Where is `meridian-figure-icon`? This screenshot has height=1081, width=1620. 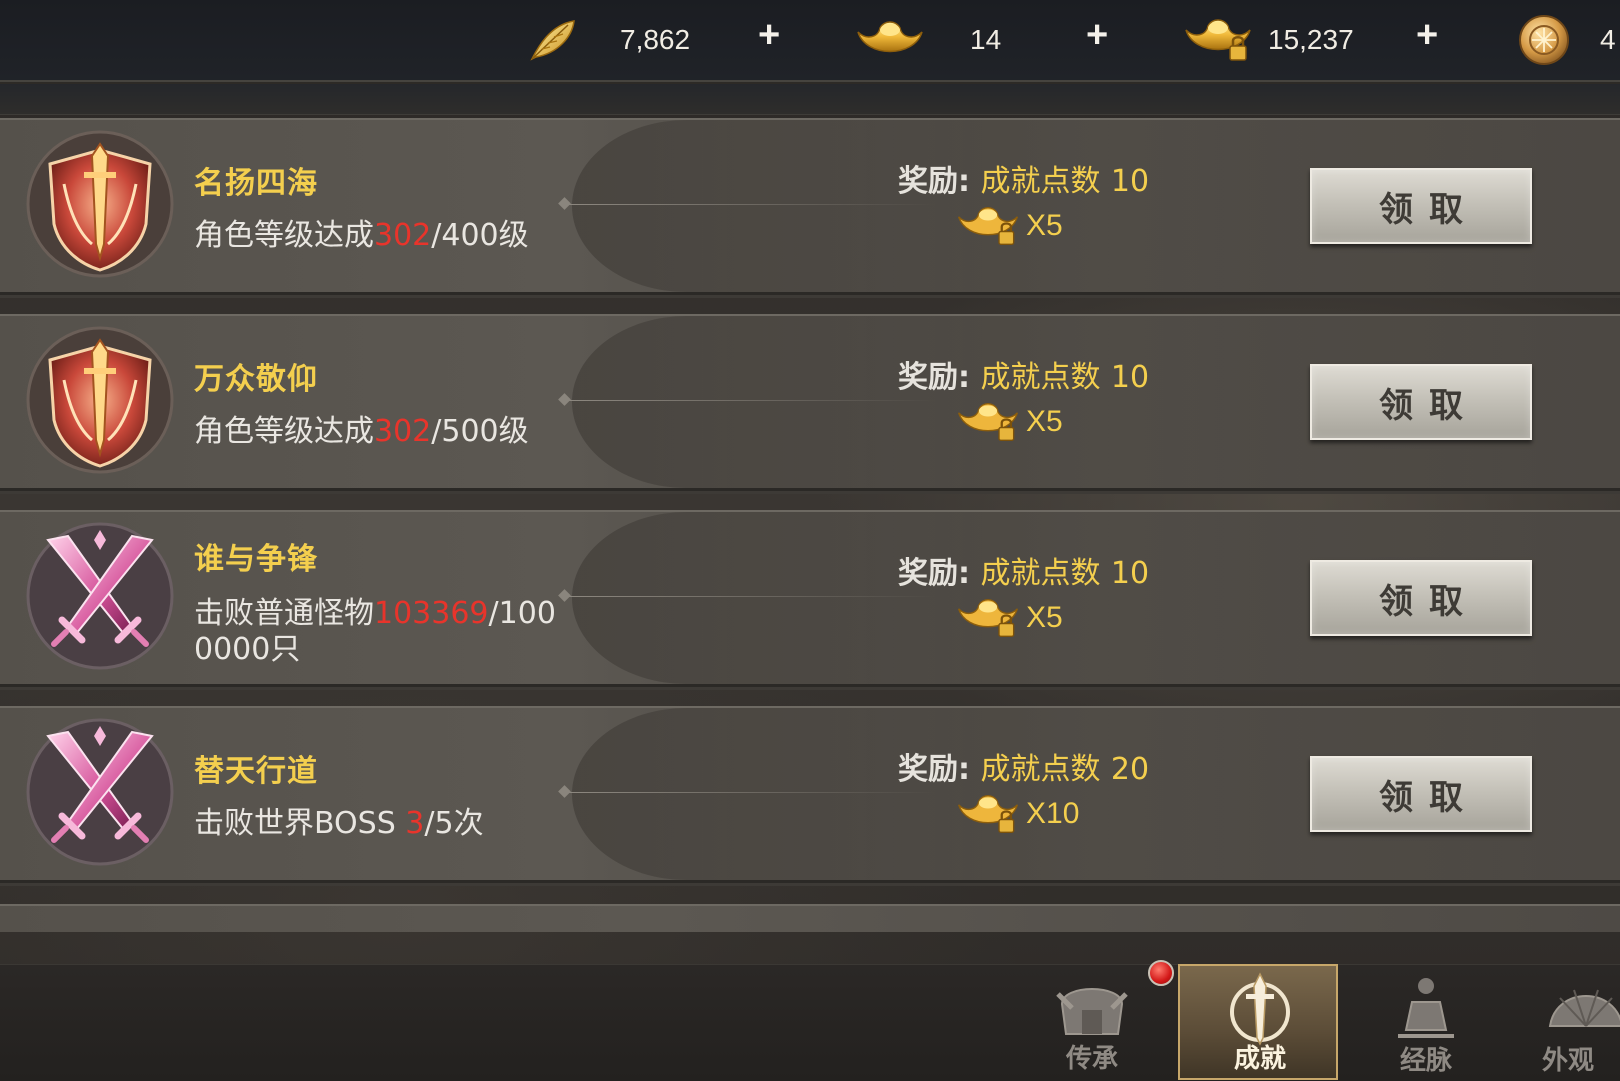 meridian-figure-icon is located at coordinates (1426, 1008).